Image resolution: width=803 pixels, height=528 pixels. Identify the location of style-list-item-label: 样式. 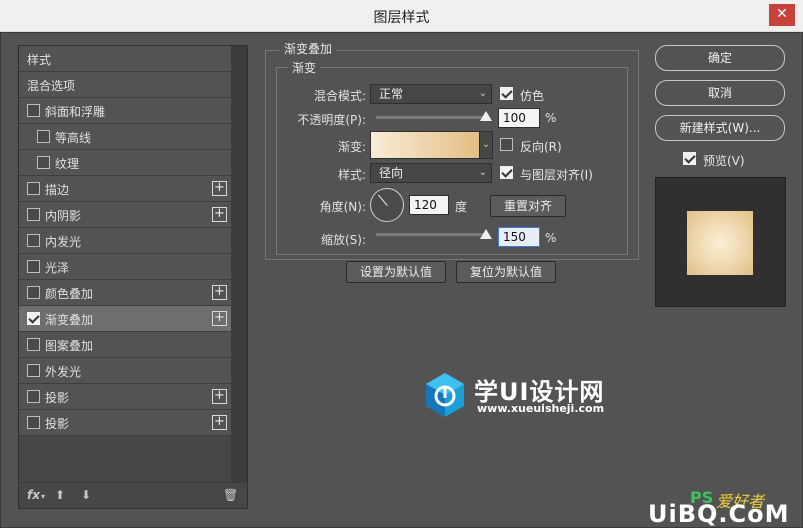
(39, 60).